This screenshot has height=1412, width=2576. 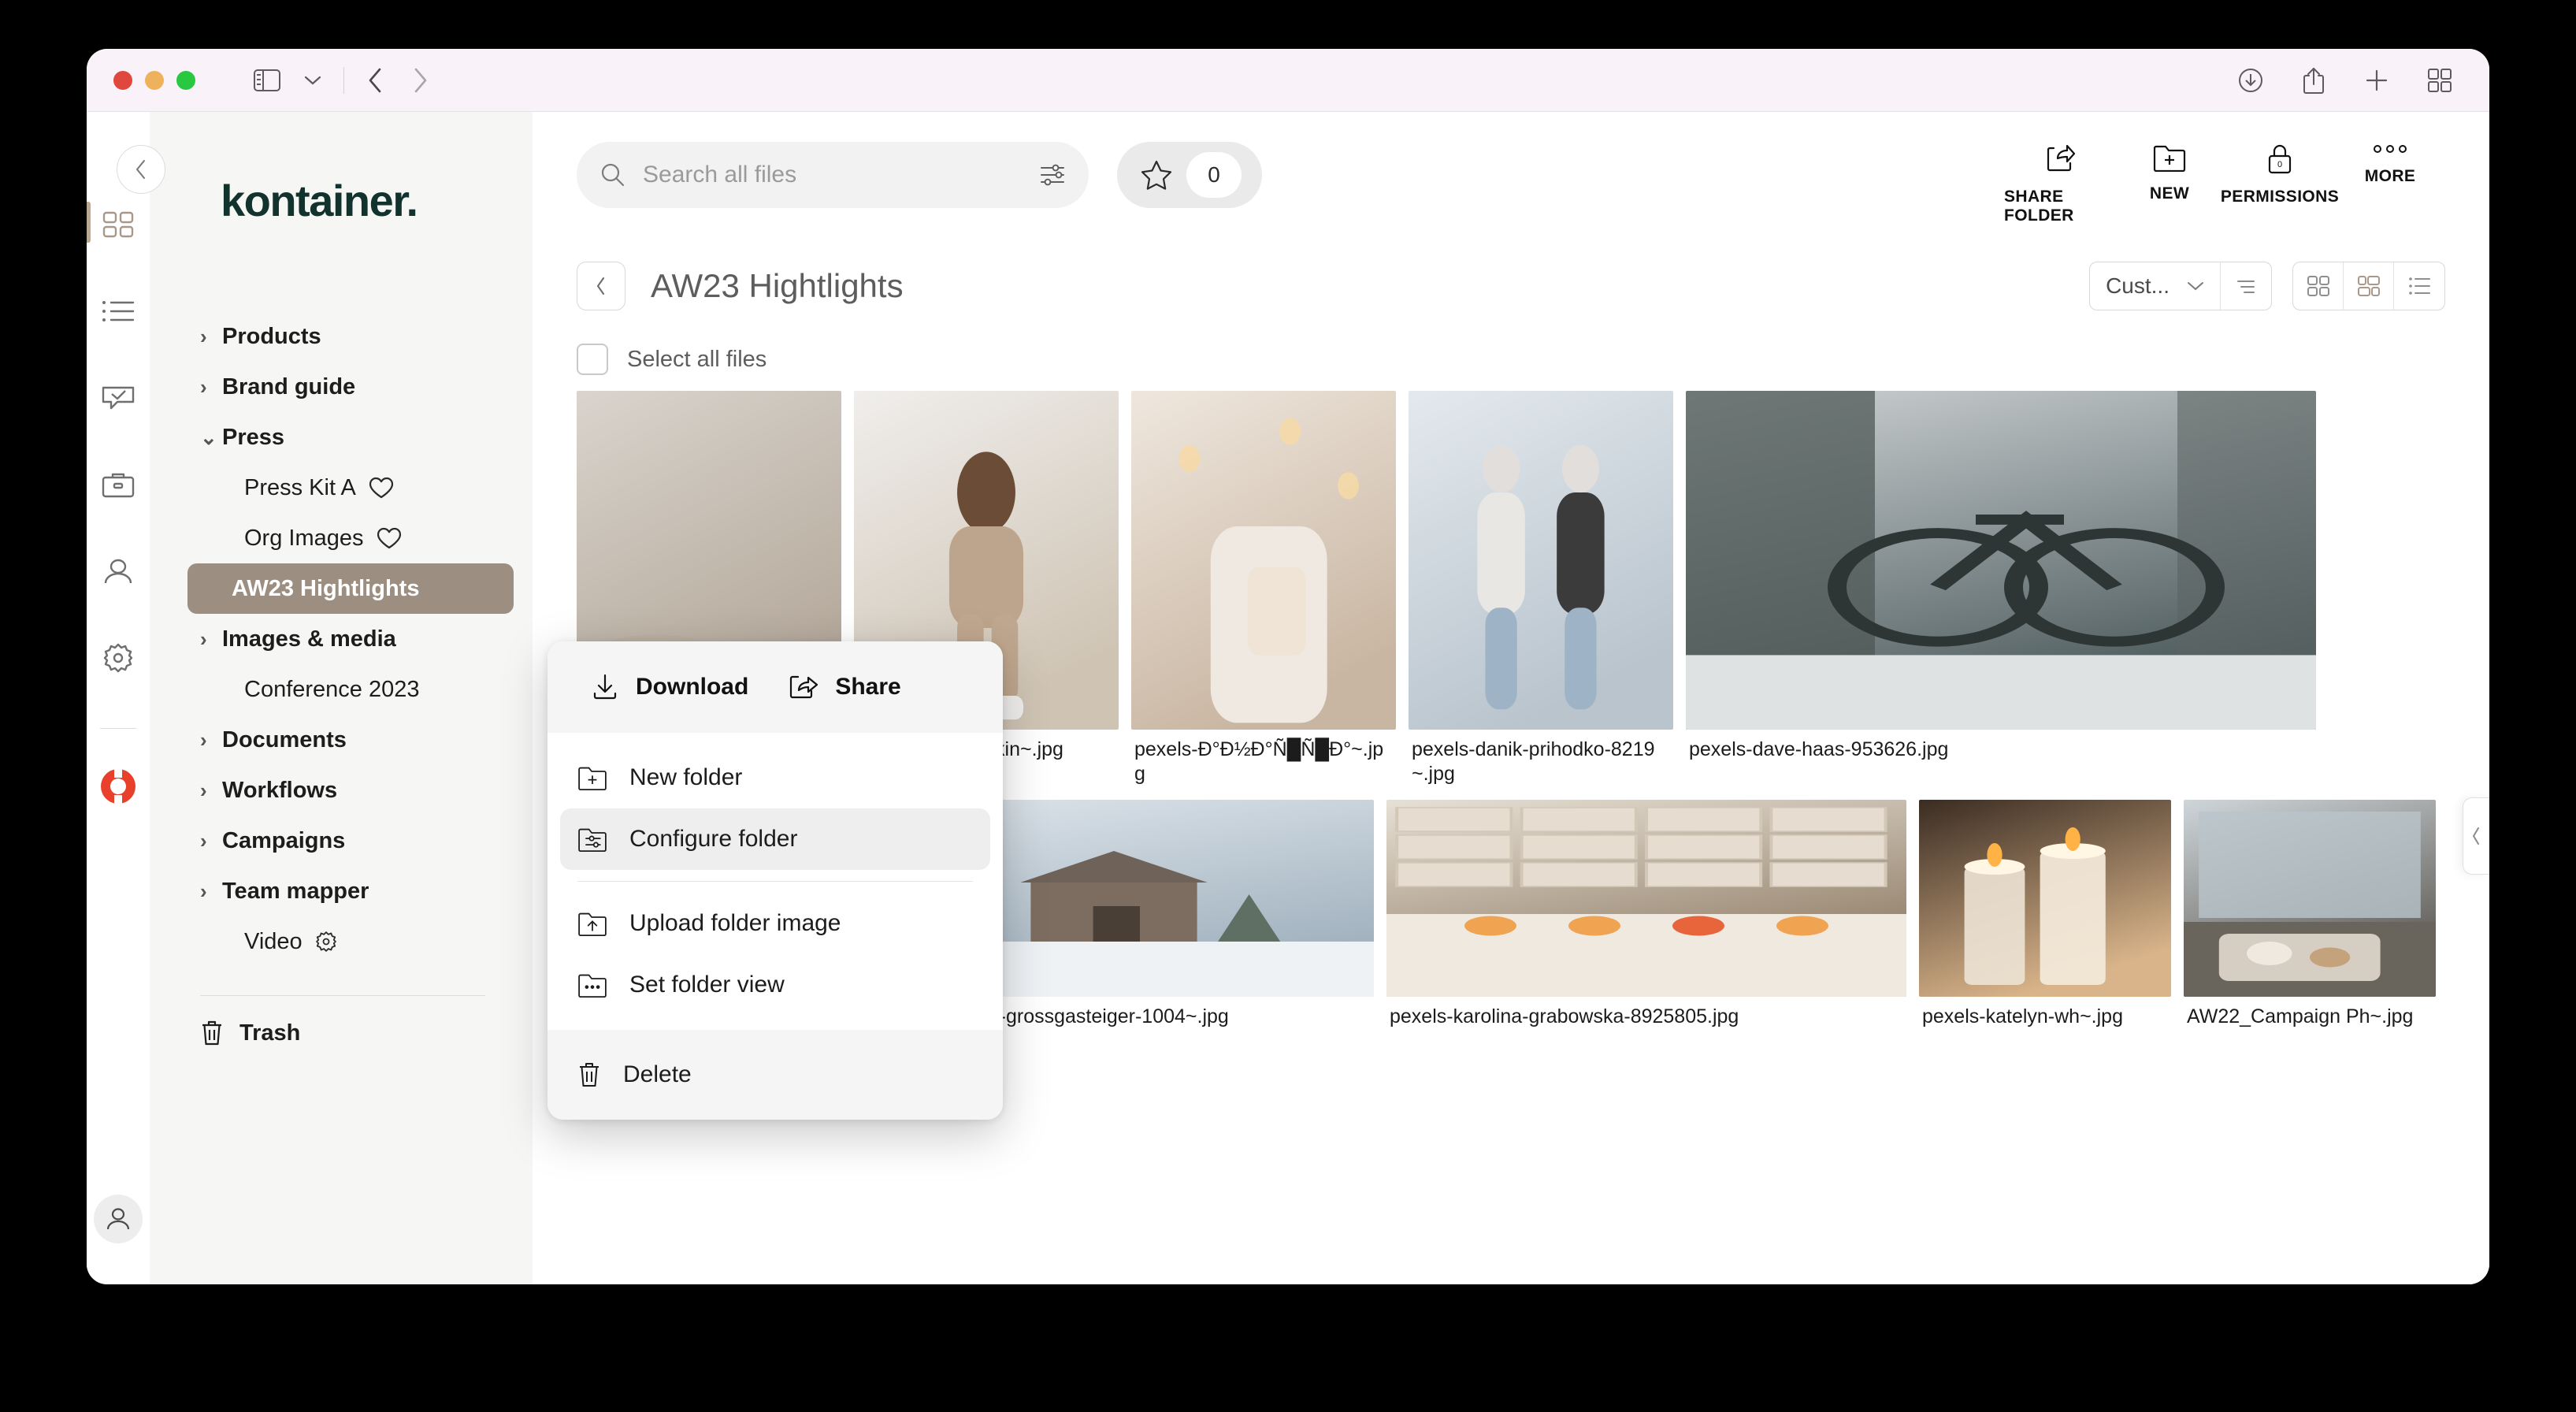 What do you see at coordinates (270, 1033) in the screenshot?
I see `trash-label: Trash` at bounding box center [270, 1033].